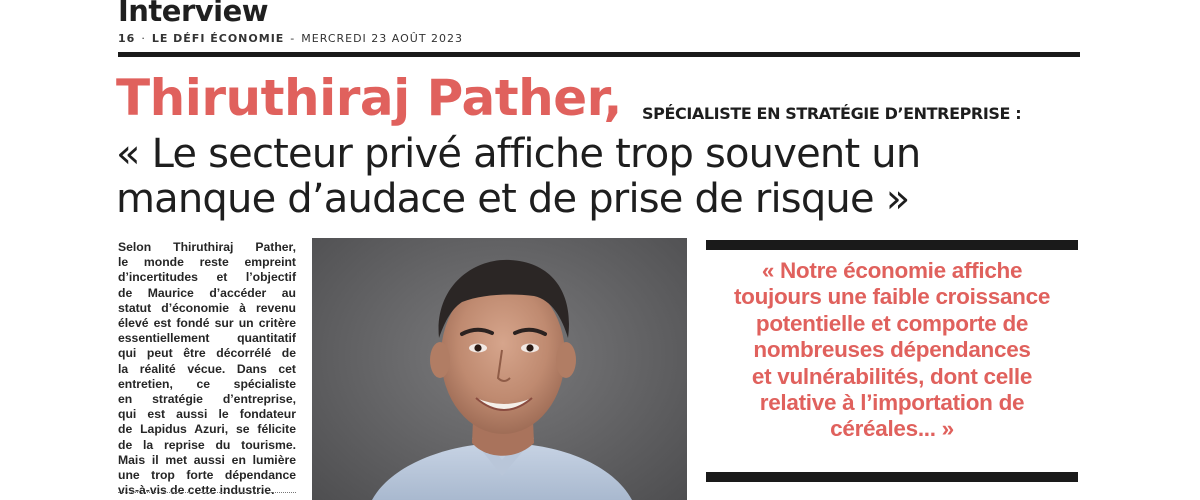  What do you see at coordinates (207, 353) in the screenshot?
I see `lead-line: qui peut être décorrélé de` at bounding box center [207, 353].